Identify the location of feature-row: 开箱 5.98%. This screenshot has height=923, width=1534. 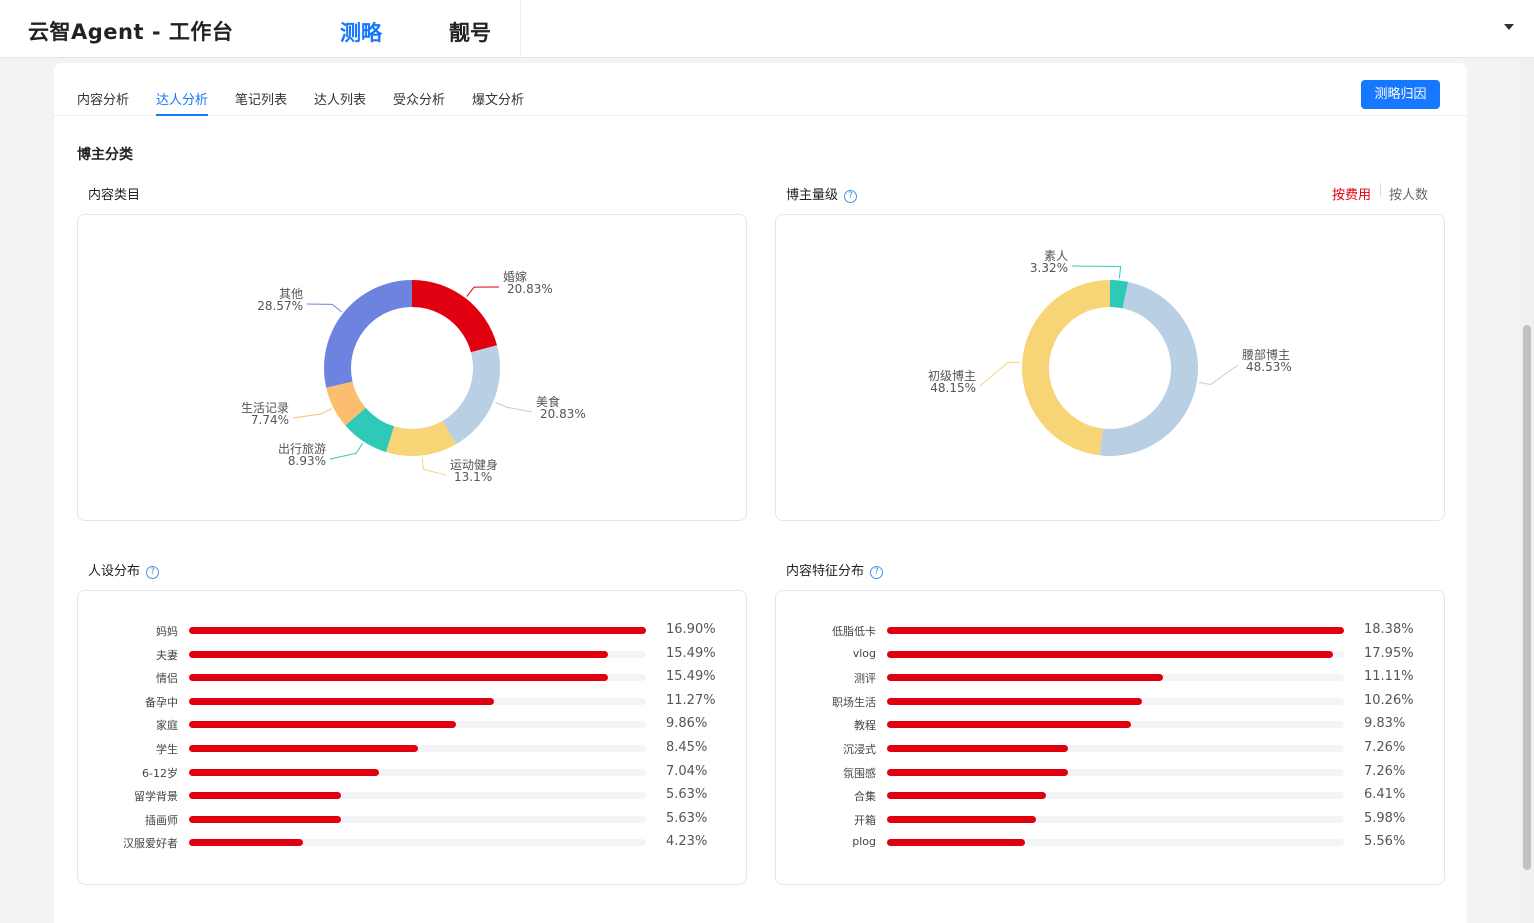
(1111, 819).